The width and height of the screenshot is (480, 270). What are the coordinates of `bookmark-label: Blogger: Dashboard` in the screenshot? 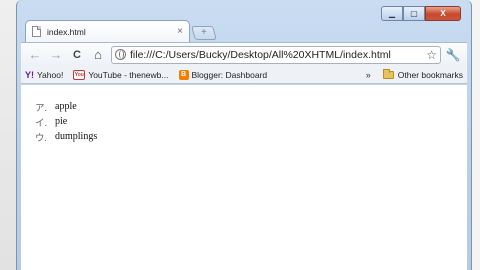 It's located at (229, 74).